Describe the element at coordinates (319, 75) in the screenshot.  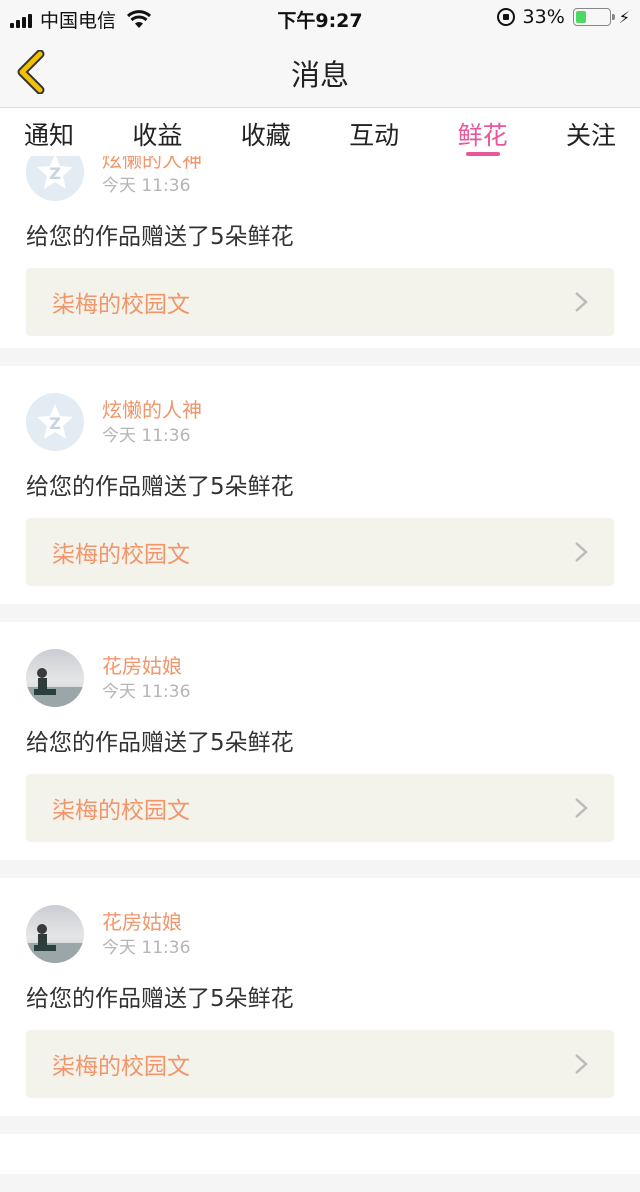
I see `page-title: 消息` at that location.